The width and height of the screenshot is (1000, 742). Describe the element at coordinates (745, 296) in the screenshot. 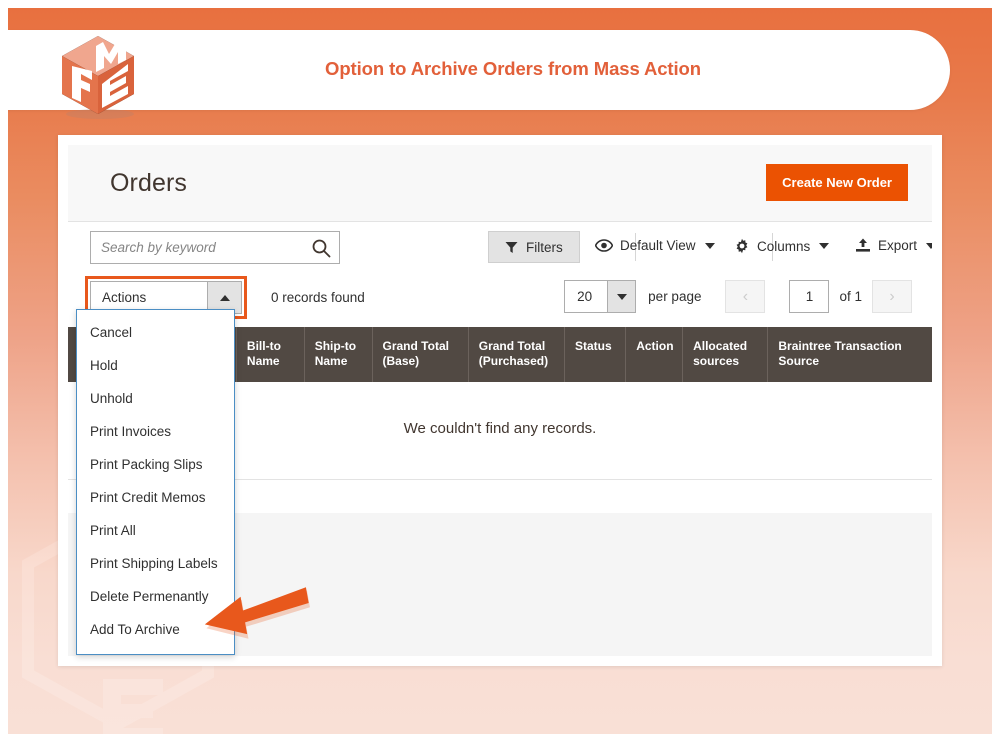

I see `previous-page-button: ‹` at that location.